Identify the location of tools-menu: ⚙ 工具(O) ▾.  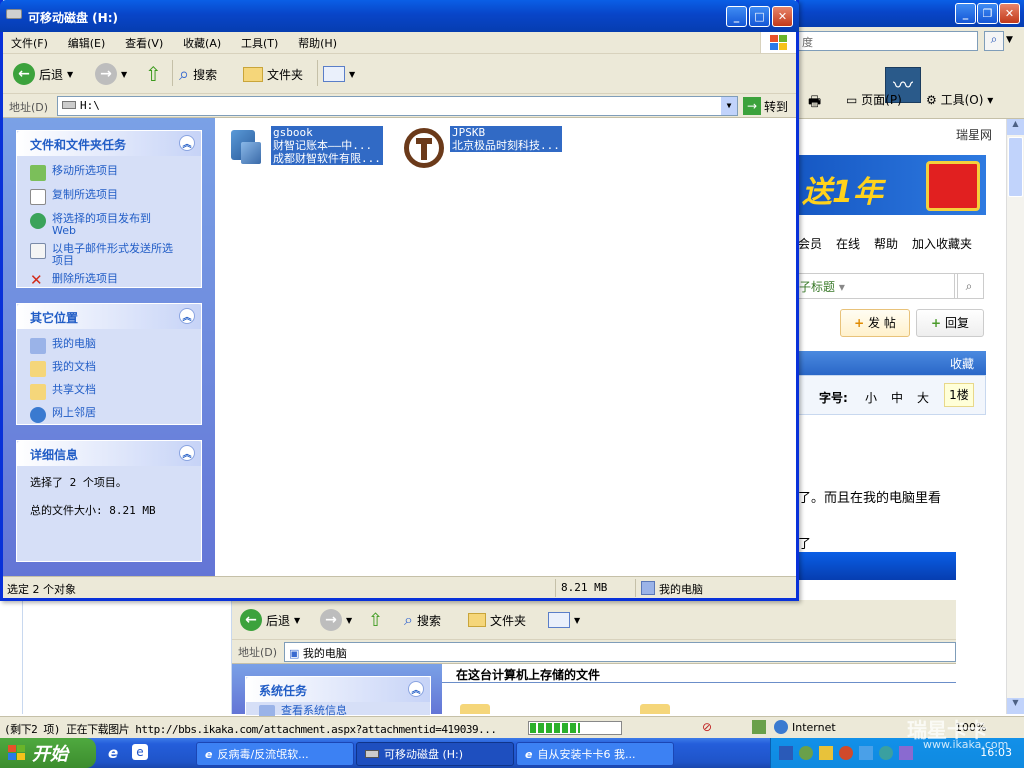
(959, 99).